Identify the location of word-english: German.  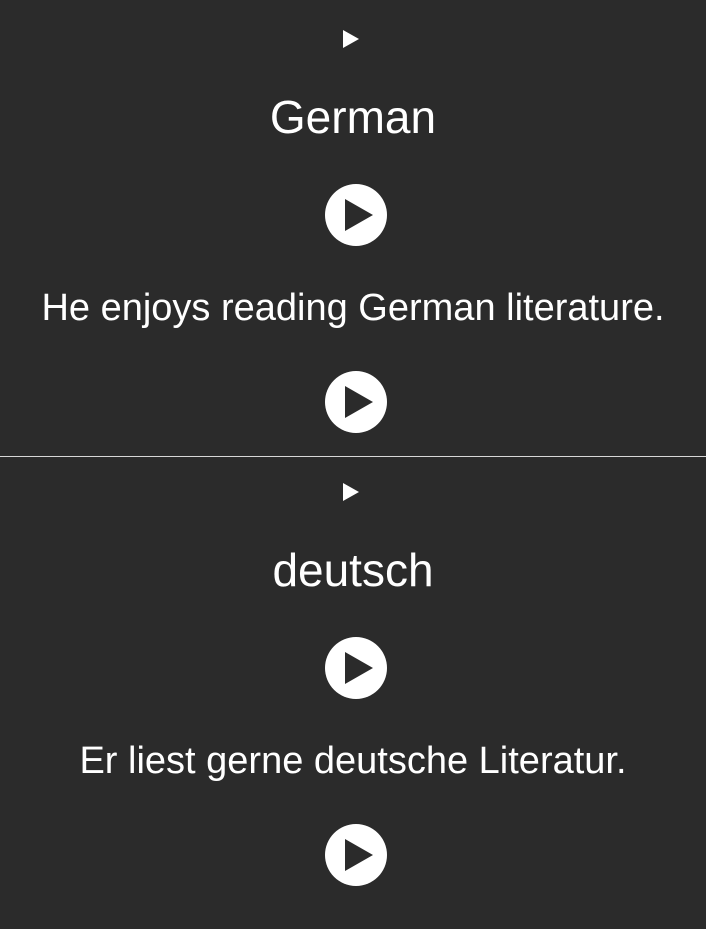
(353, 117).